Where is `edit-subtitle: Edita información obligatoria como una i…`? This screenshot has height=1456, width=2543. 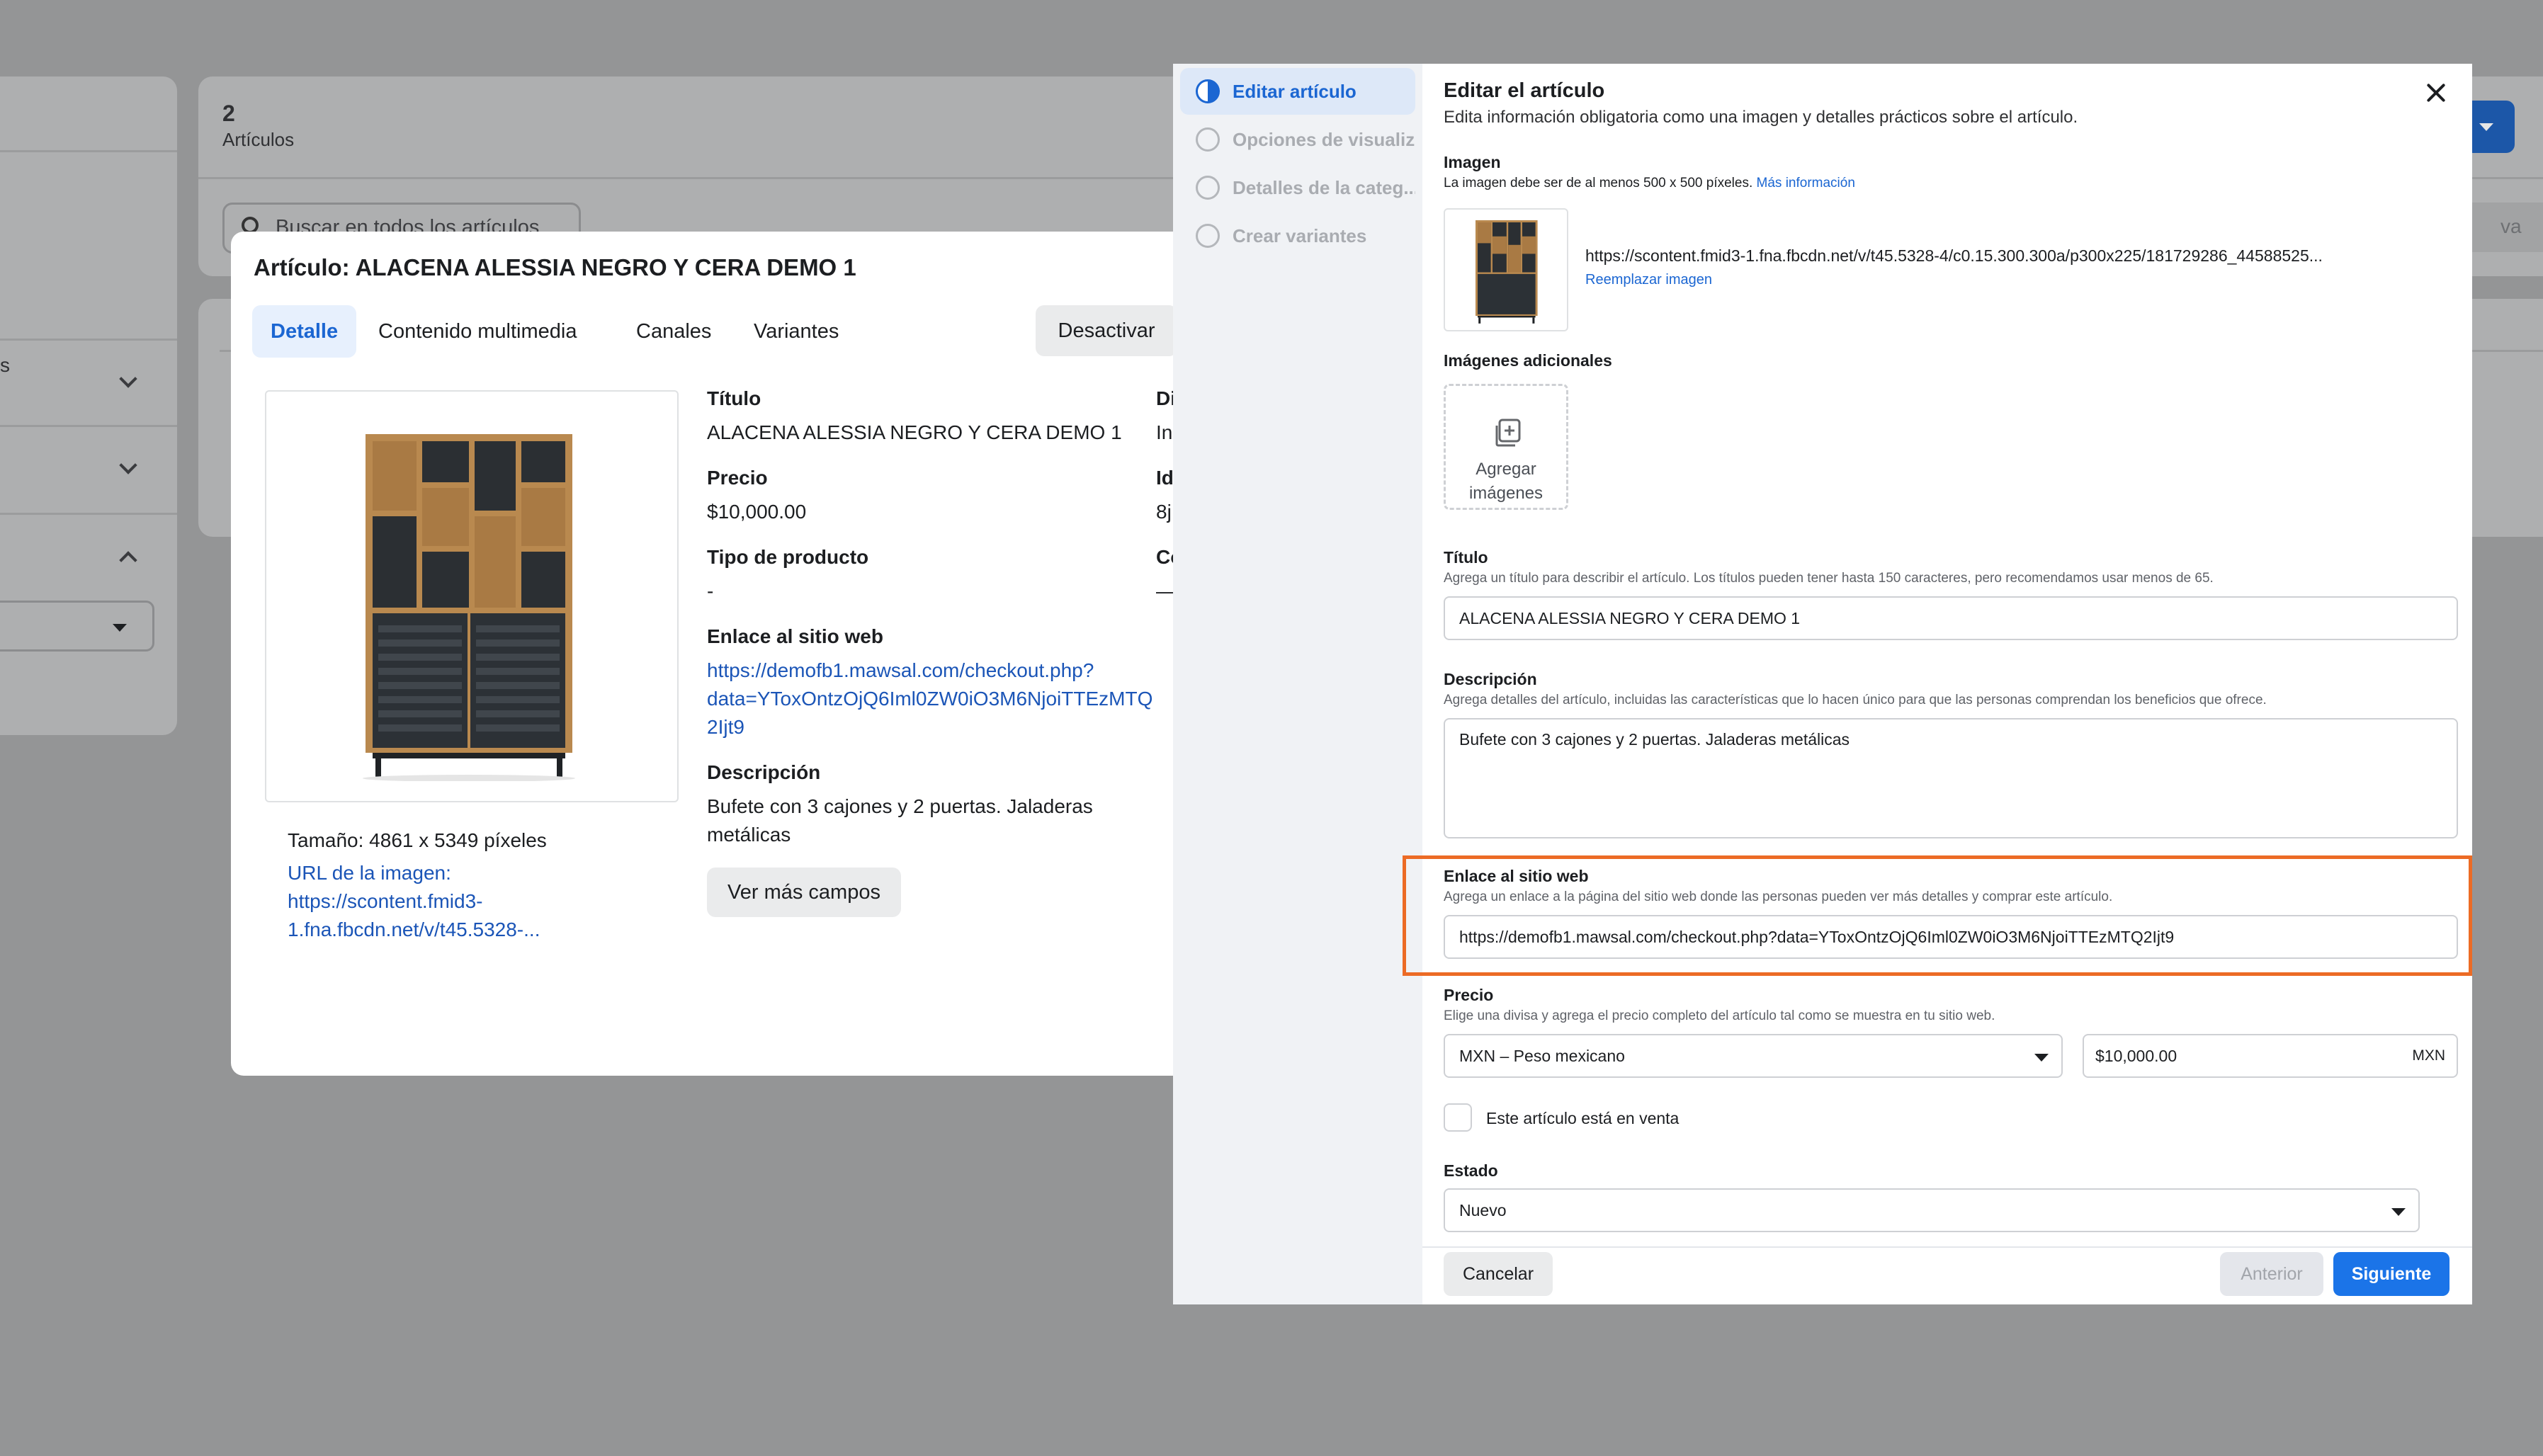
edit-subtitle: Edita información obligatoria como una i… is located at coordinates (1761, 118).